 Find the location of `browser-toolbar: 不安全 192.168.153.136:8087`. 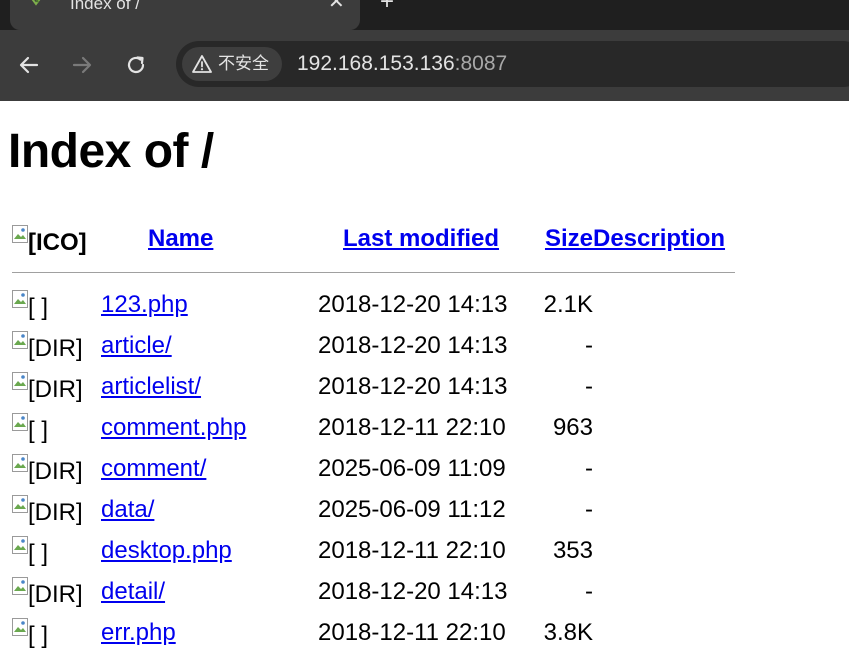

browser-toolbar: 不安全 192.168.153.136:8087 is located at coordinates (424, 65).